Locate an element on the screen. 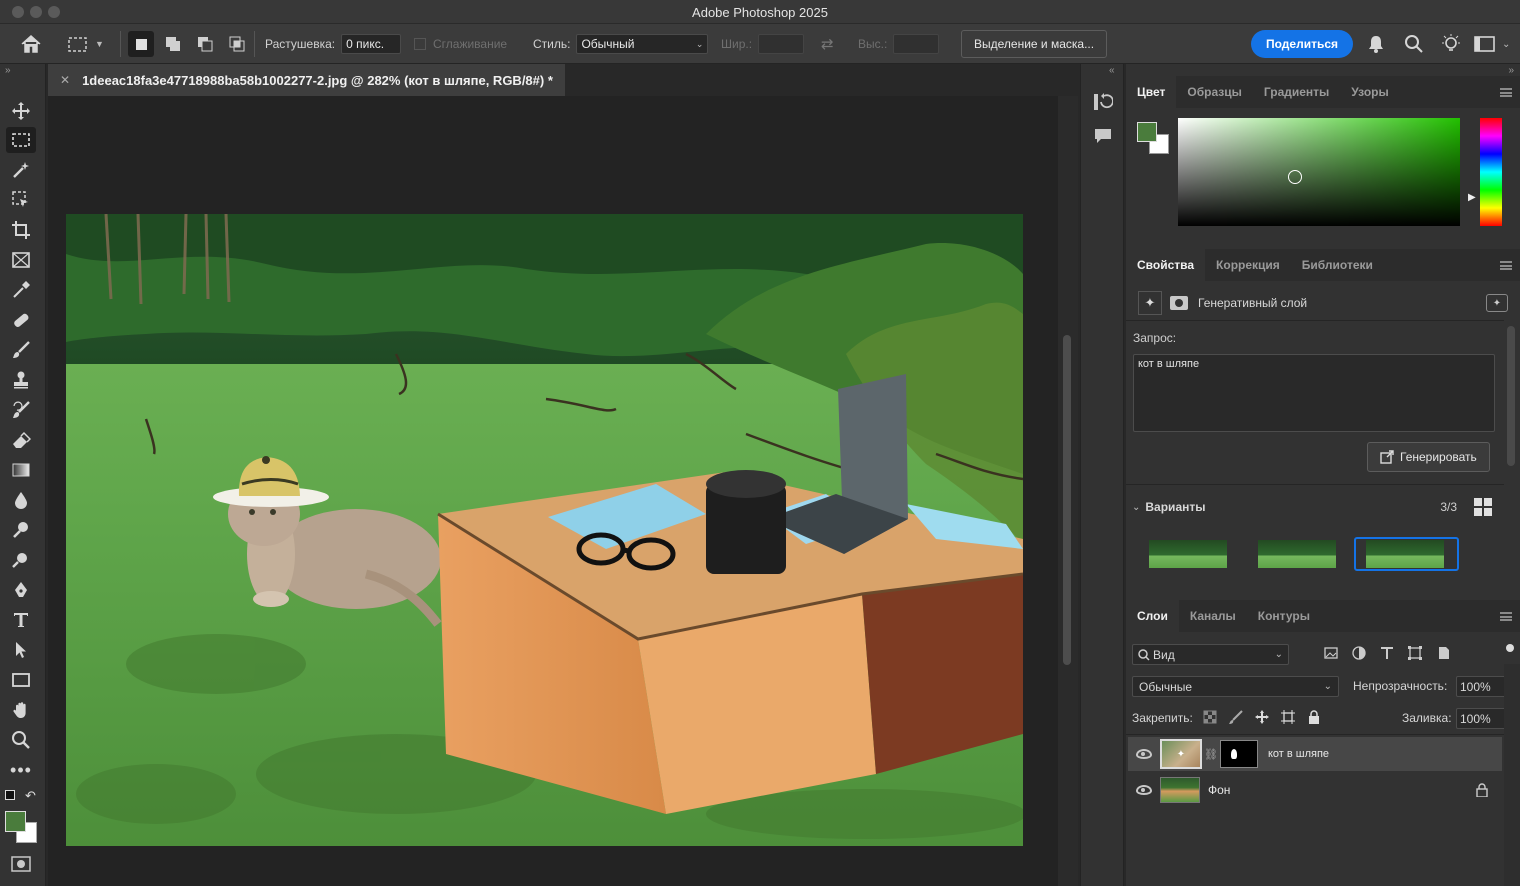 This screenshot has height=886, width=1520. layer-name: кот в шляпе is located at coordinates (1298, 754).